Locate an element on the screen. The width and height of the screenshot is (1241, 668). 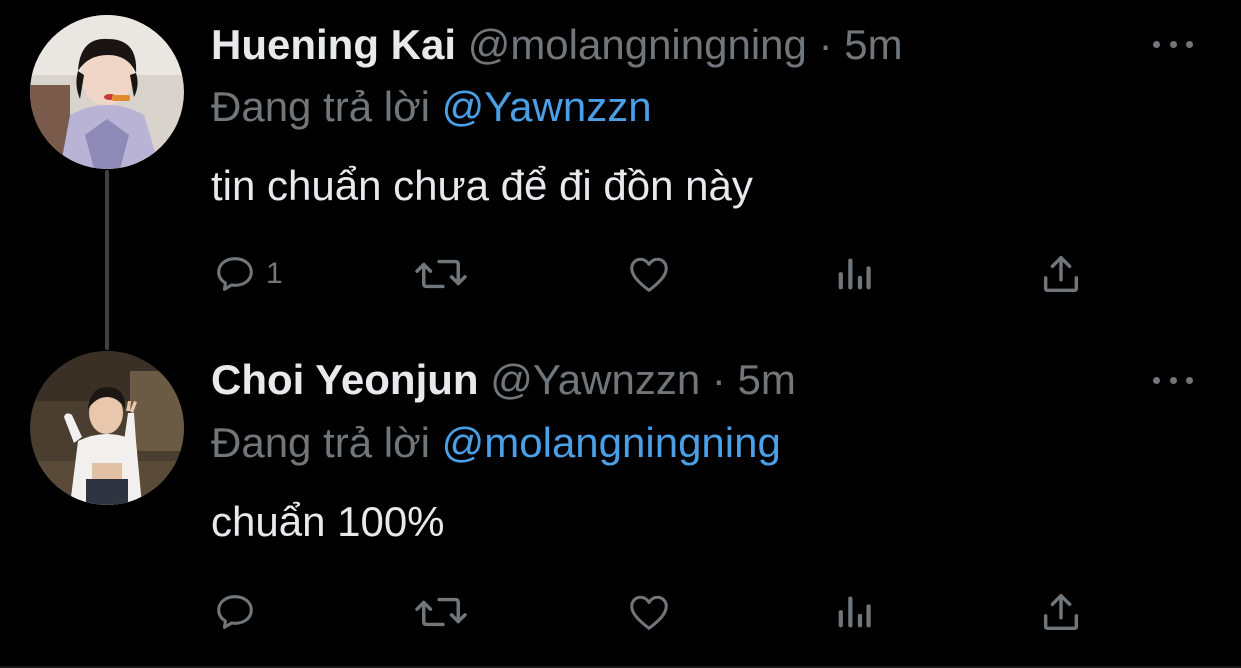
replying-to: Đang trả lời @molangningning is located at coordinates (496, 443).